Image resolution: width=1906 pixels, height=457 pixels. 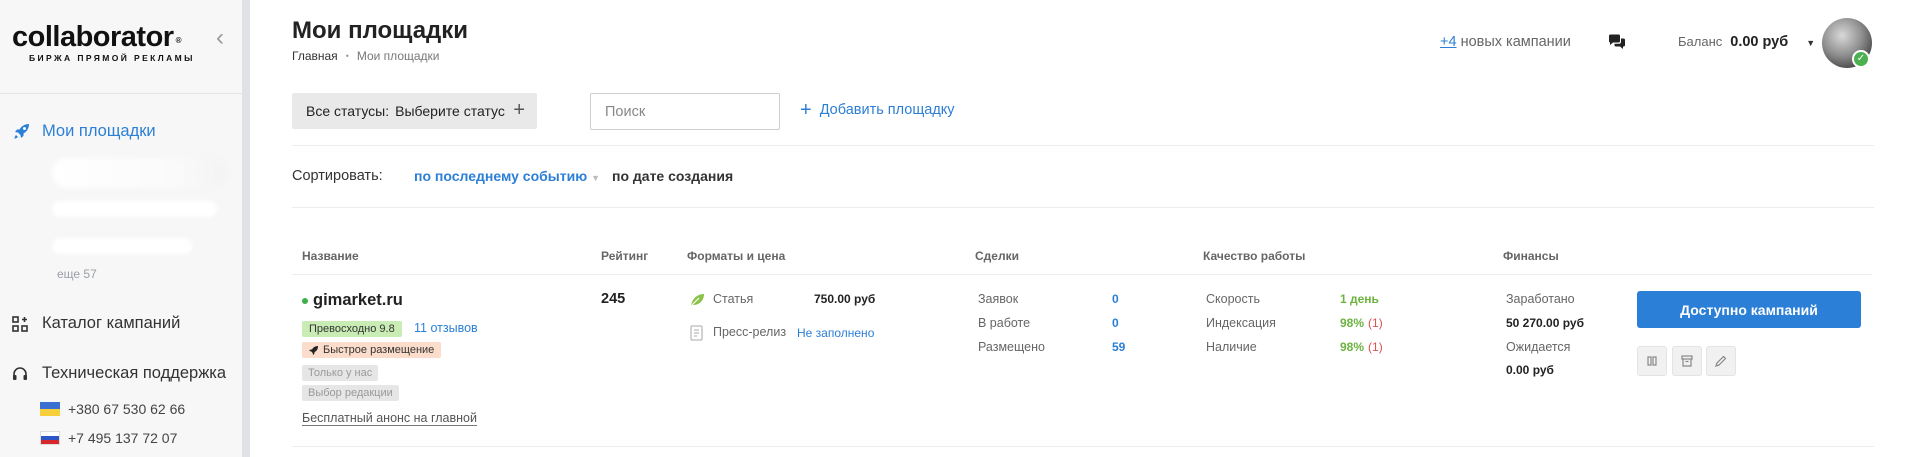 I want to click on editors-choice-badge: Выбор редакции, so click(x=350, y=393).